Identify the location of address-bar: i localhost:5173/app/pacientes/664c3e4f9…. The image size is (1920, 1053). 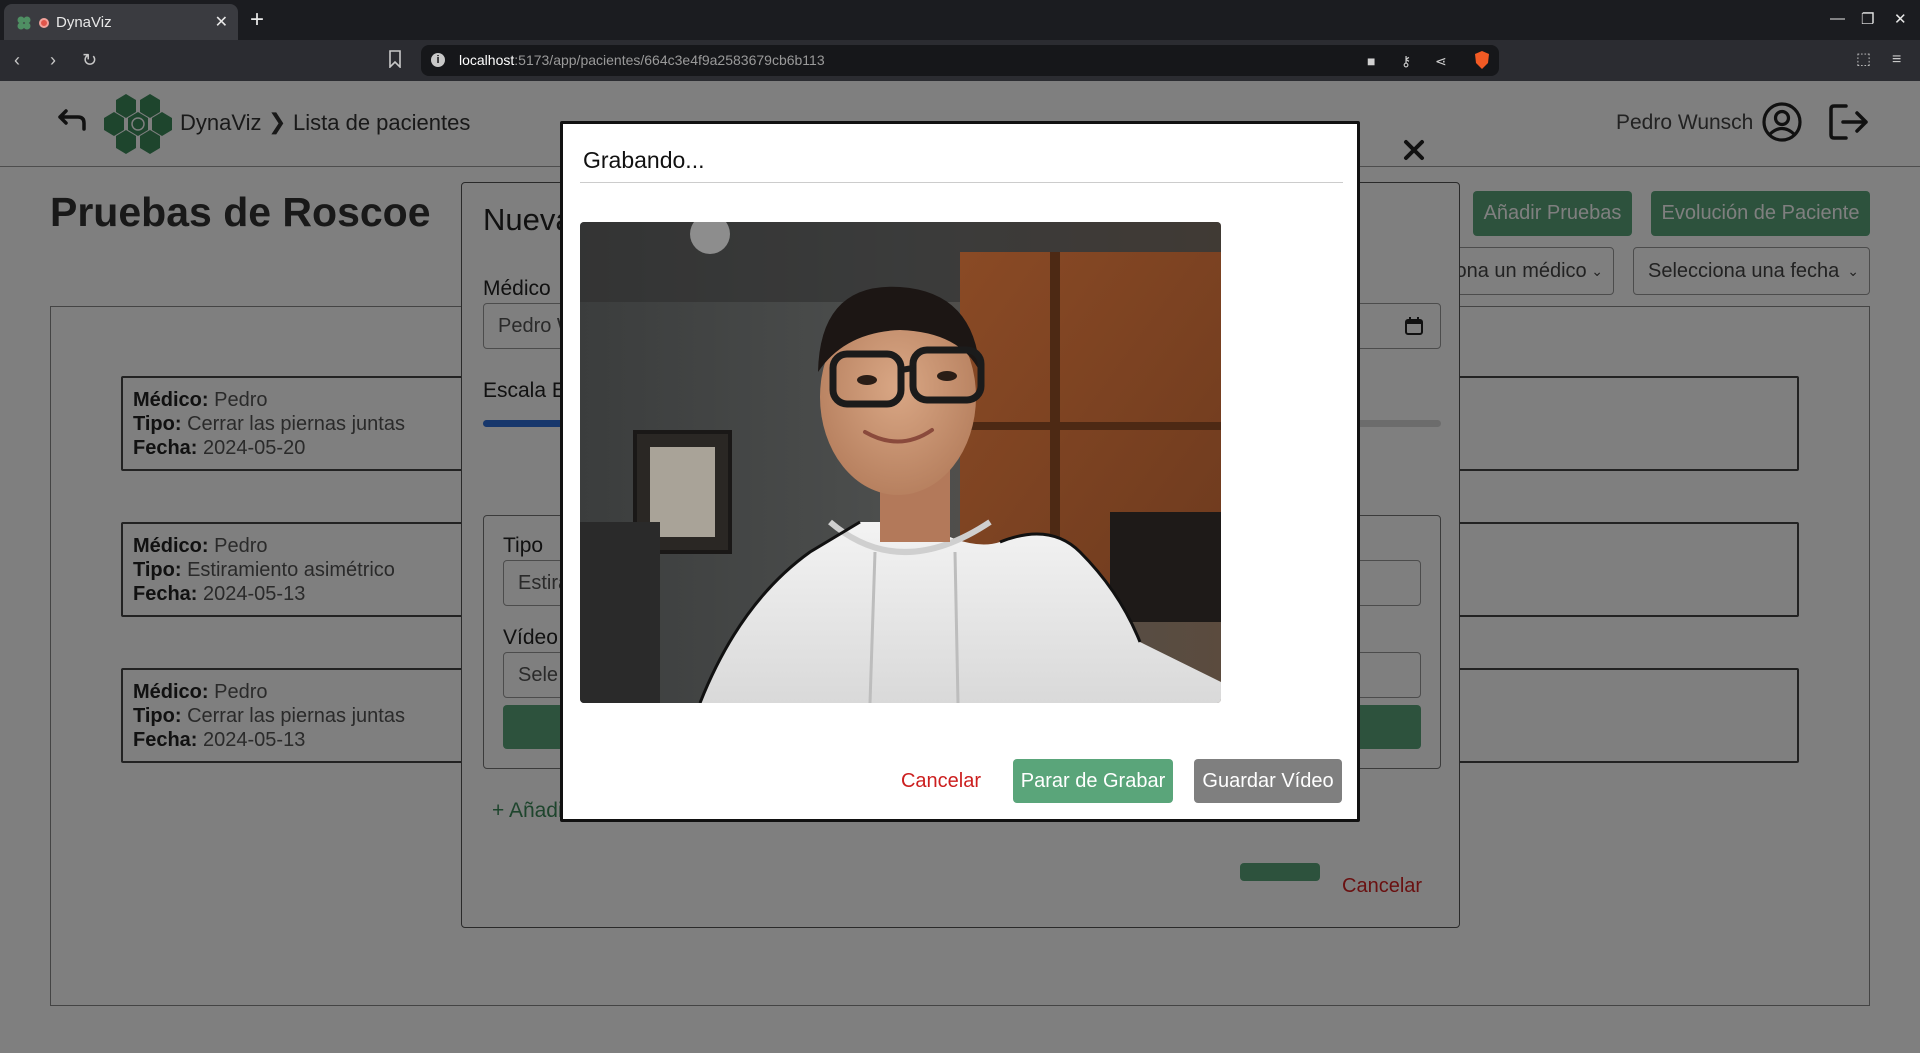
(960, 60).